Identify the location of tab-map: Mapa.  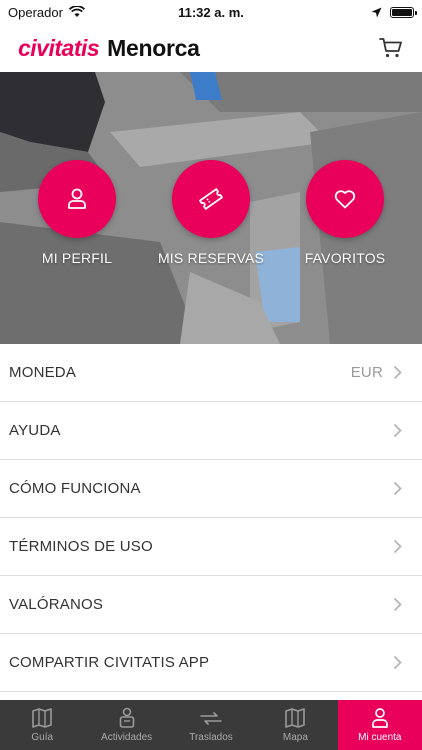
(295, 725).